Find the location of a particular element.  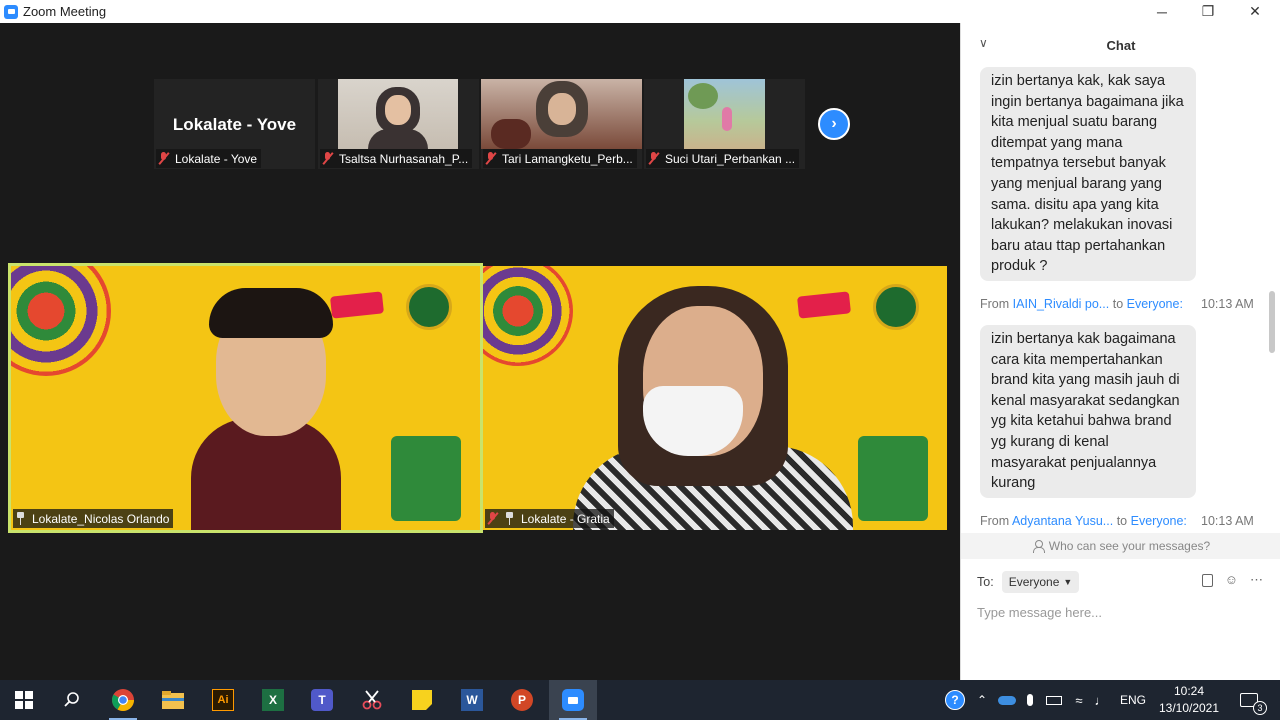

help-icon: ? is located at coordinates (955, 700).